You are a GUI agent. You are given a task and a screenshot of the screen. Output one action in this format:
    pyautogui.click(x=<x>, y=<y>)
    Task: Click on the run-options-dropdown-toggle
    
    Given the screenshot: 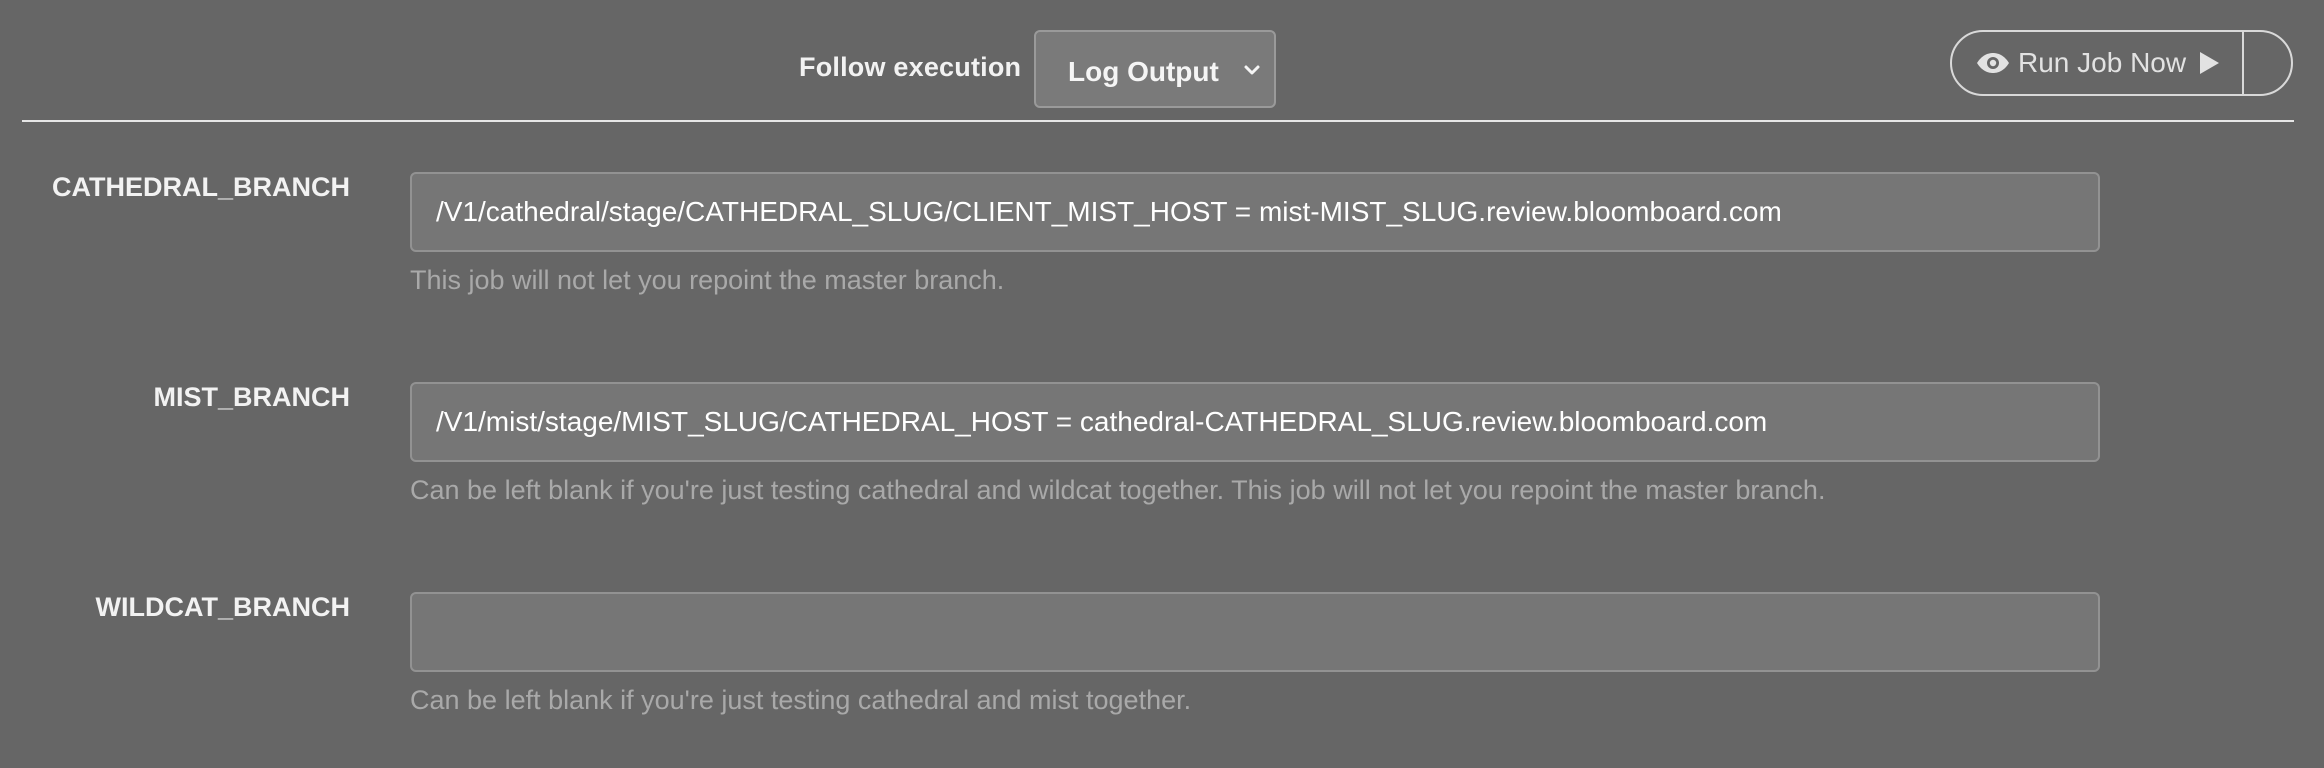 What is the action you would take?
    pyautogui.click(x=2267, y=63)
    